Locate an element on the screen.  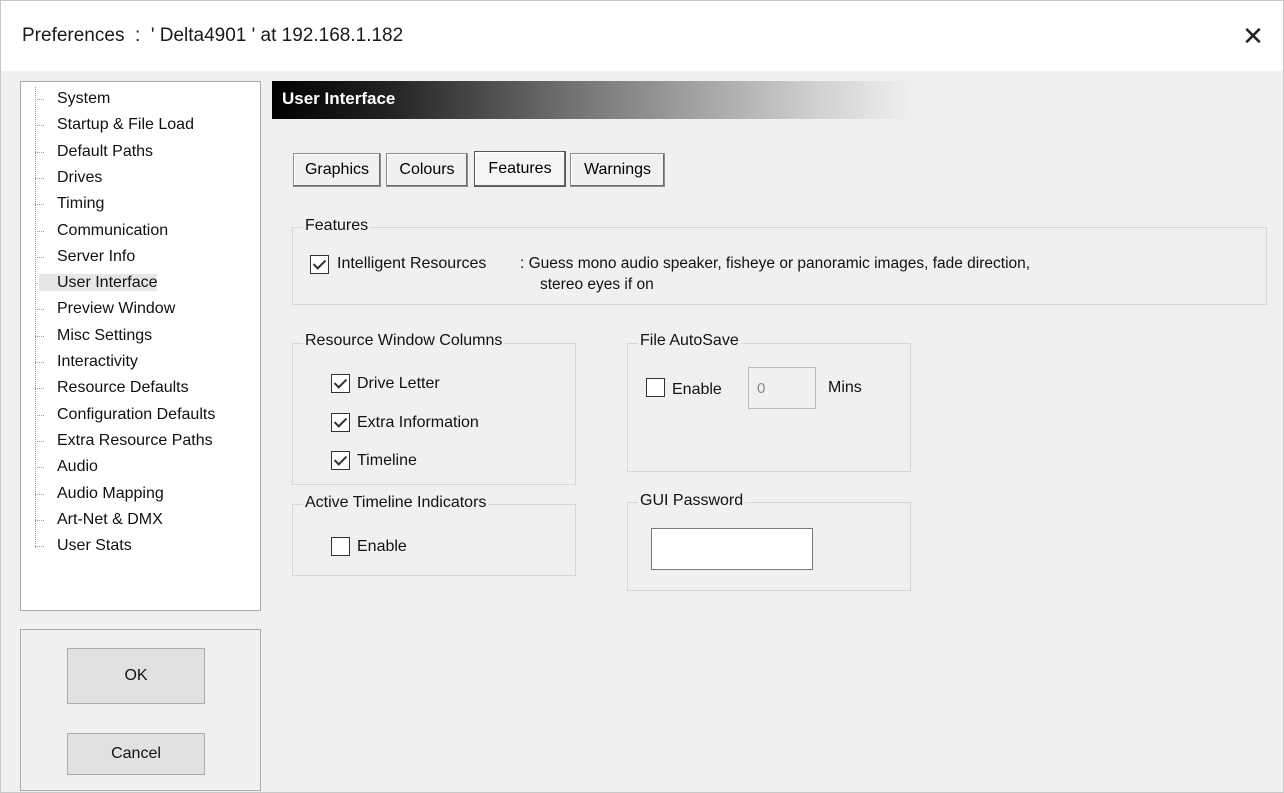
sidebar-item-label: Configuration Defaults is located at coordinates (136, 414).